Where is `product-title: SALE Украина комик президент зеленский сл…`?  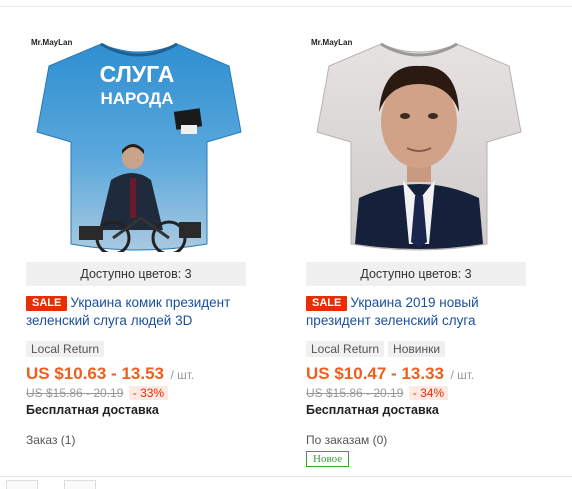
product-title: SALE Украина комик президент зеленский сл… is located at coordinates (146, 312).